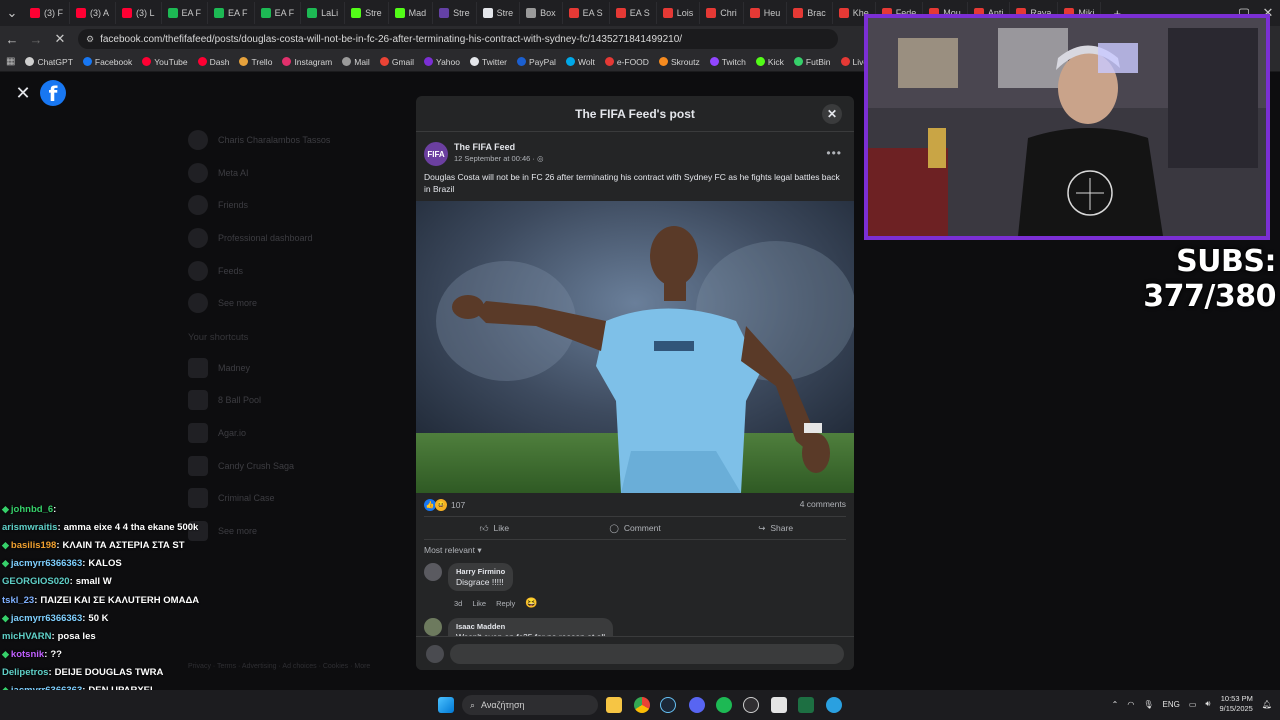 The height and width of the screenshot is (720, 1280). Describe the element at coordinates (635, 347) in the screenshot. I see `post-photo` at that location.